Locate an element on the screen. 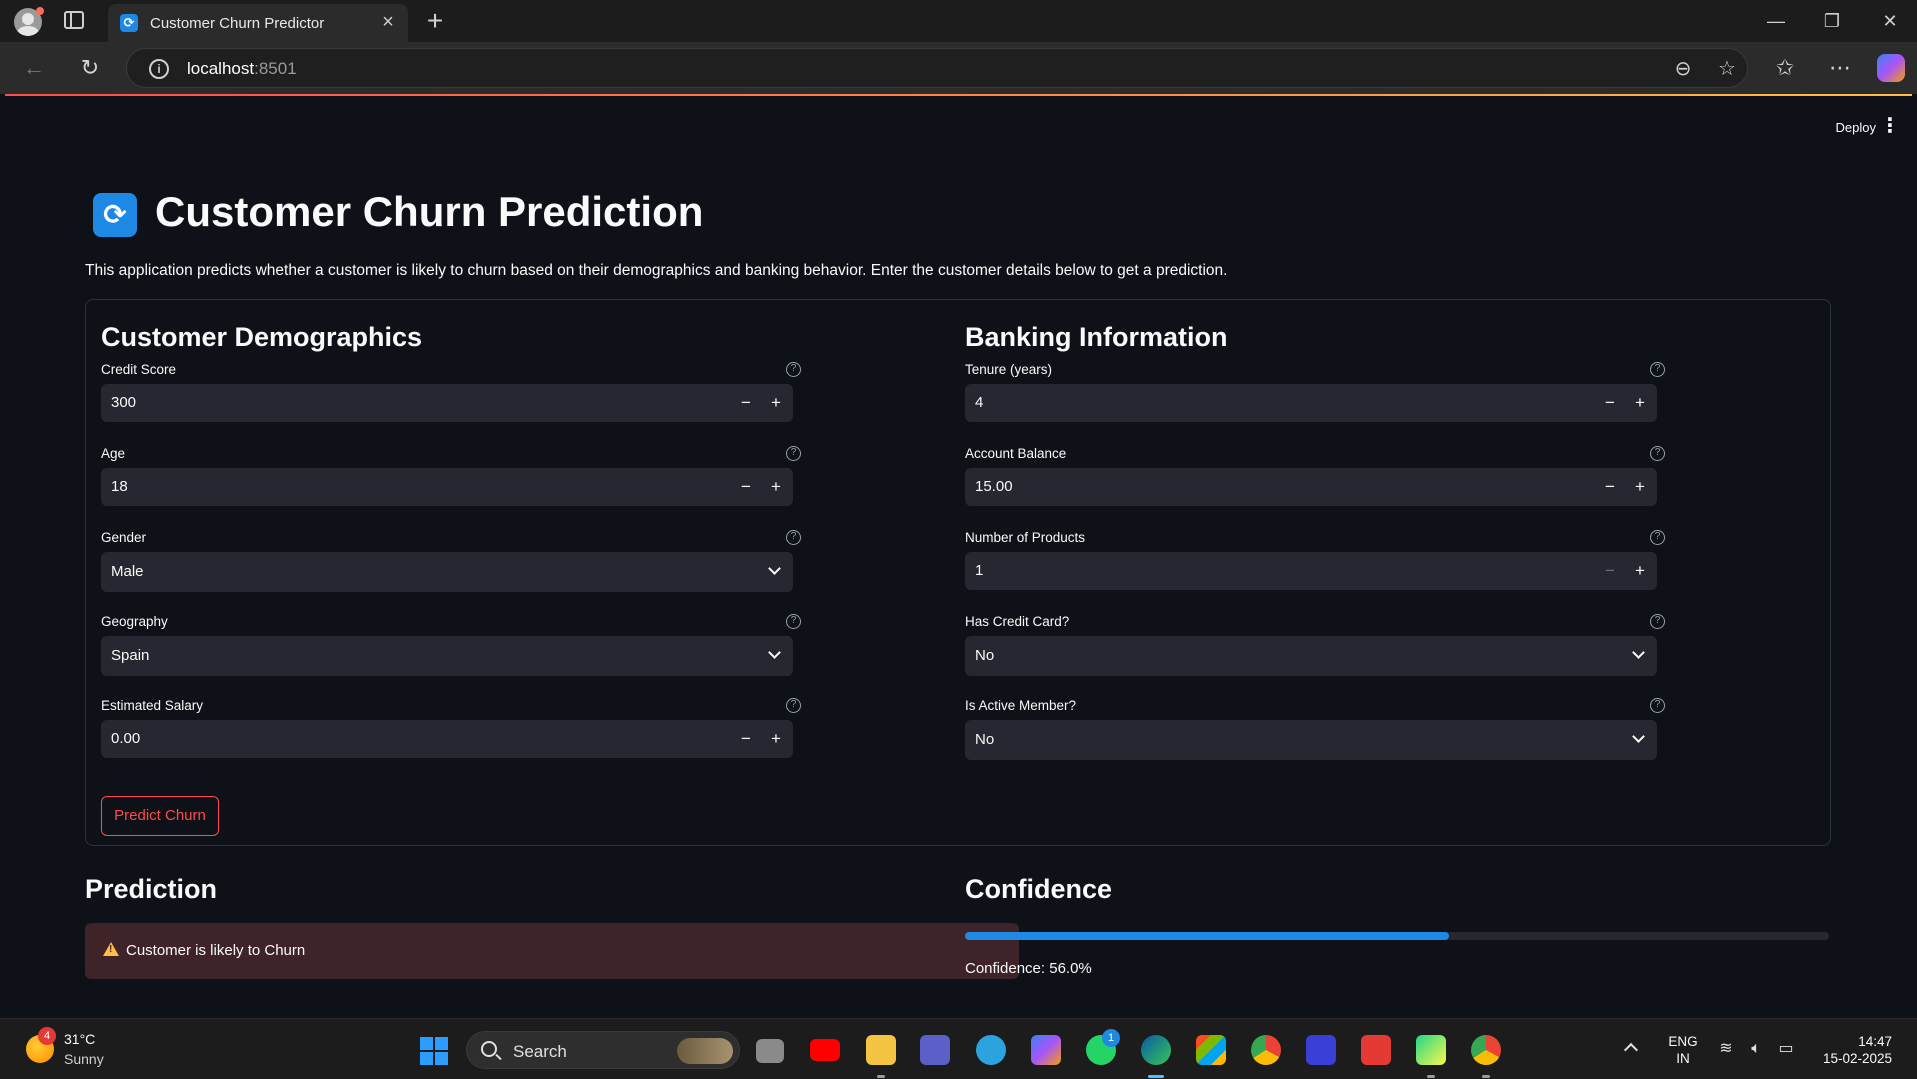 The width and height of the screenshot is (1917, 1079). salary-value: 0.00 is located at coordinates (126, 738).